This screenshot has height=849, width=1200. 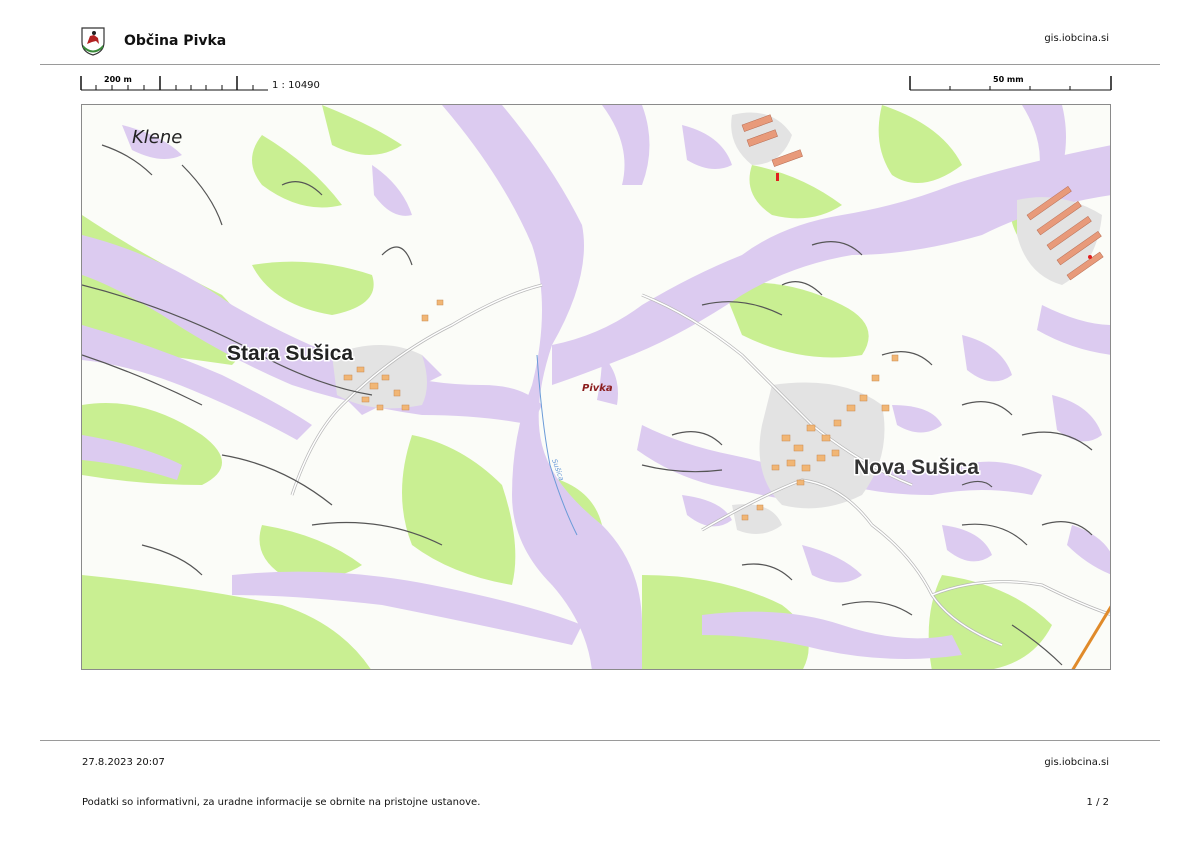 What do you see at coordinates (296, 85) in the screenshot?
I see `scale-ratio: 1 : 10490` at bounding box center [296, 85].